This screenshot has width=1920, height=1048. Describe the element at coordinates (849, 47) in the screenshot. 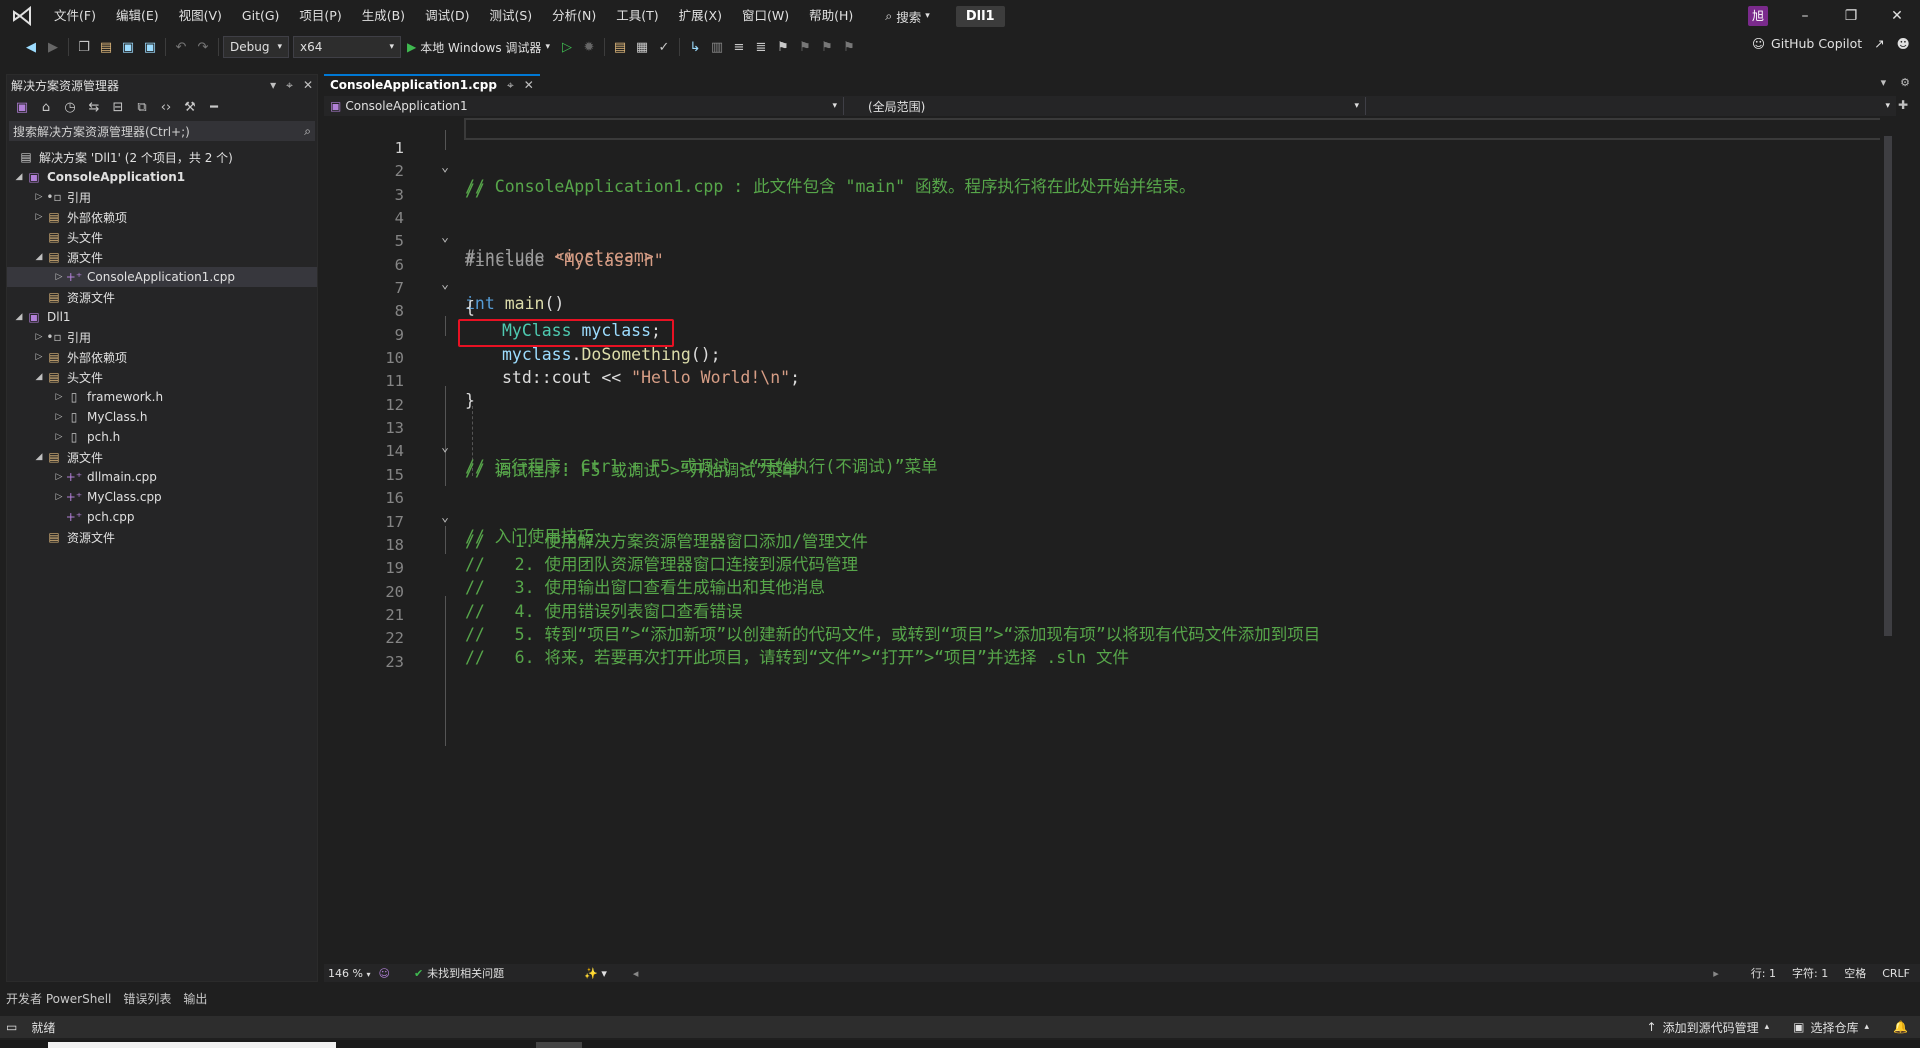

I see `clear-bookmarks-icon: ⚑` at that location.